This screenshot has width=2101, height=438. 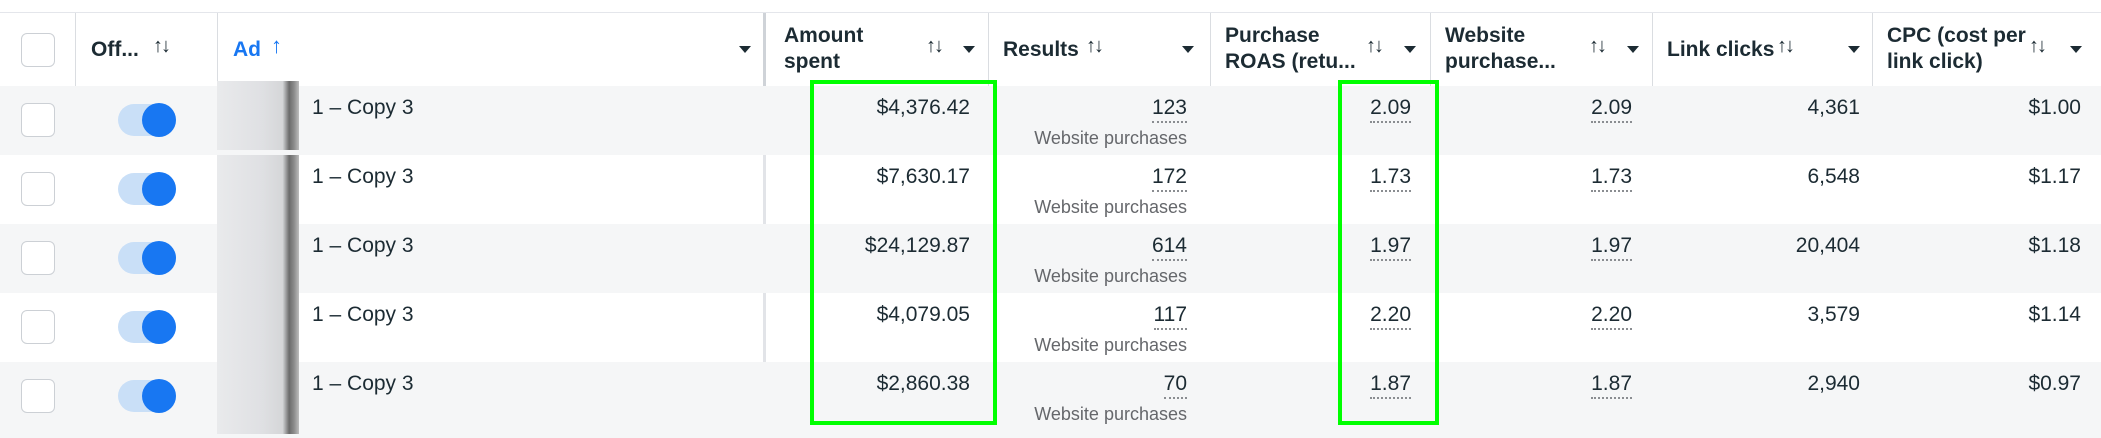 What do you see at coordinates (1611, 178) in the screenshot?
I see `website-purchase-value: 1.73` at bounding box center [1611, 178].